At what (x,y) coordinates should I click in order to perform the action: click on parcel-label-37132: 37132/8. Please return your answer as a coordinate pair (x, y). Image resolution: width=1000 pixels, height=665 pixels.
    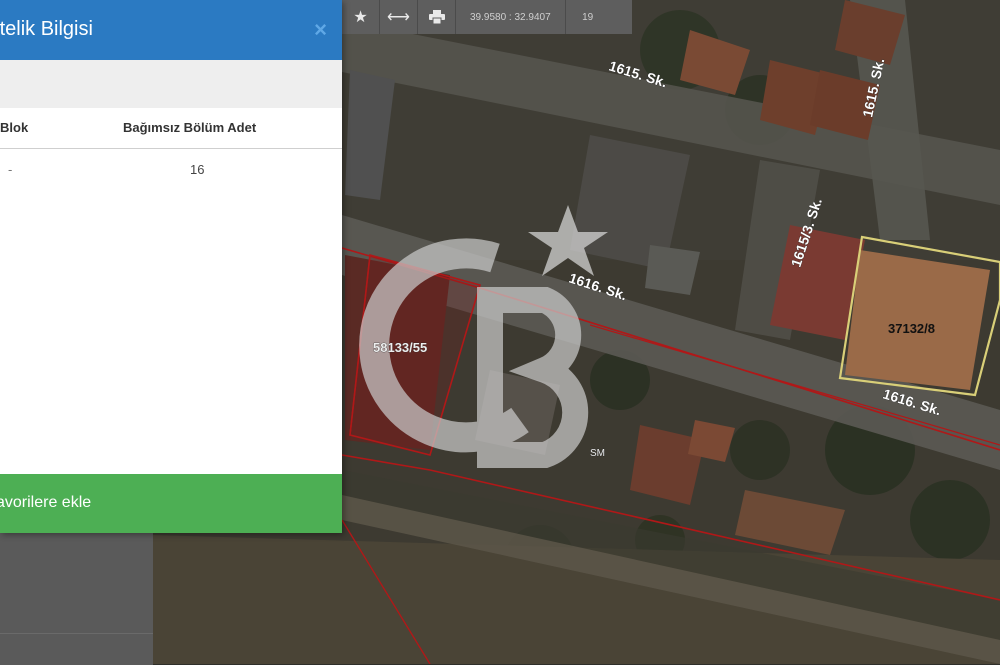
    Looking at the image, I should click on (911, 328).